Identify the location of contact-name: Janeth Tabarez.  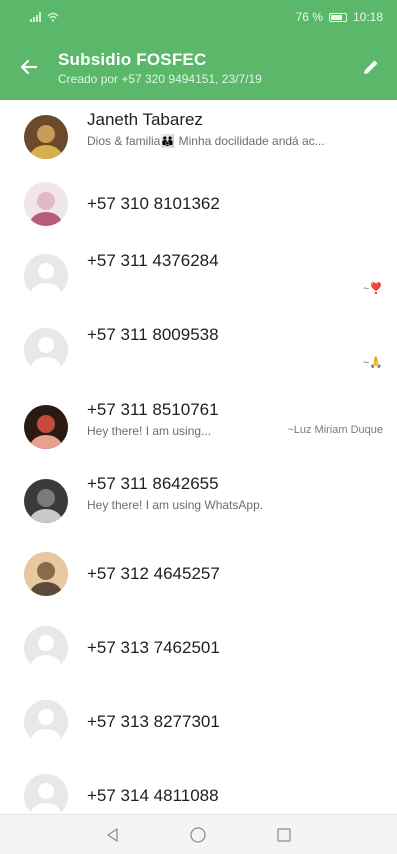
(145, 119).